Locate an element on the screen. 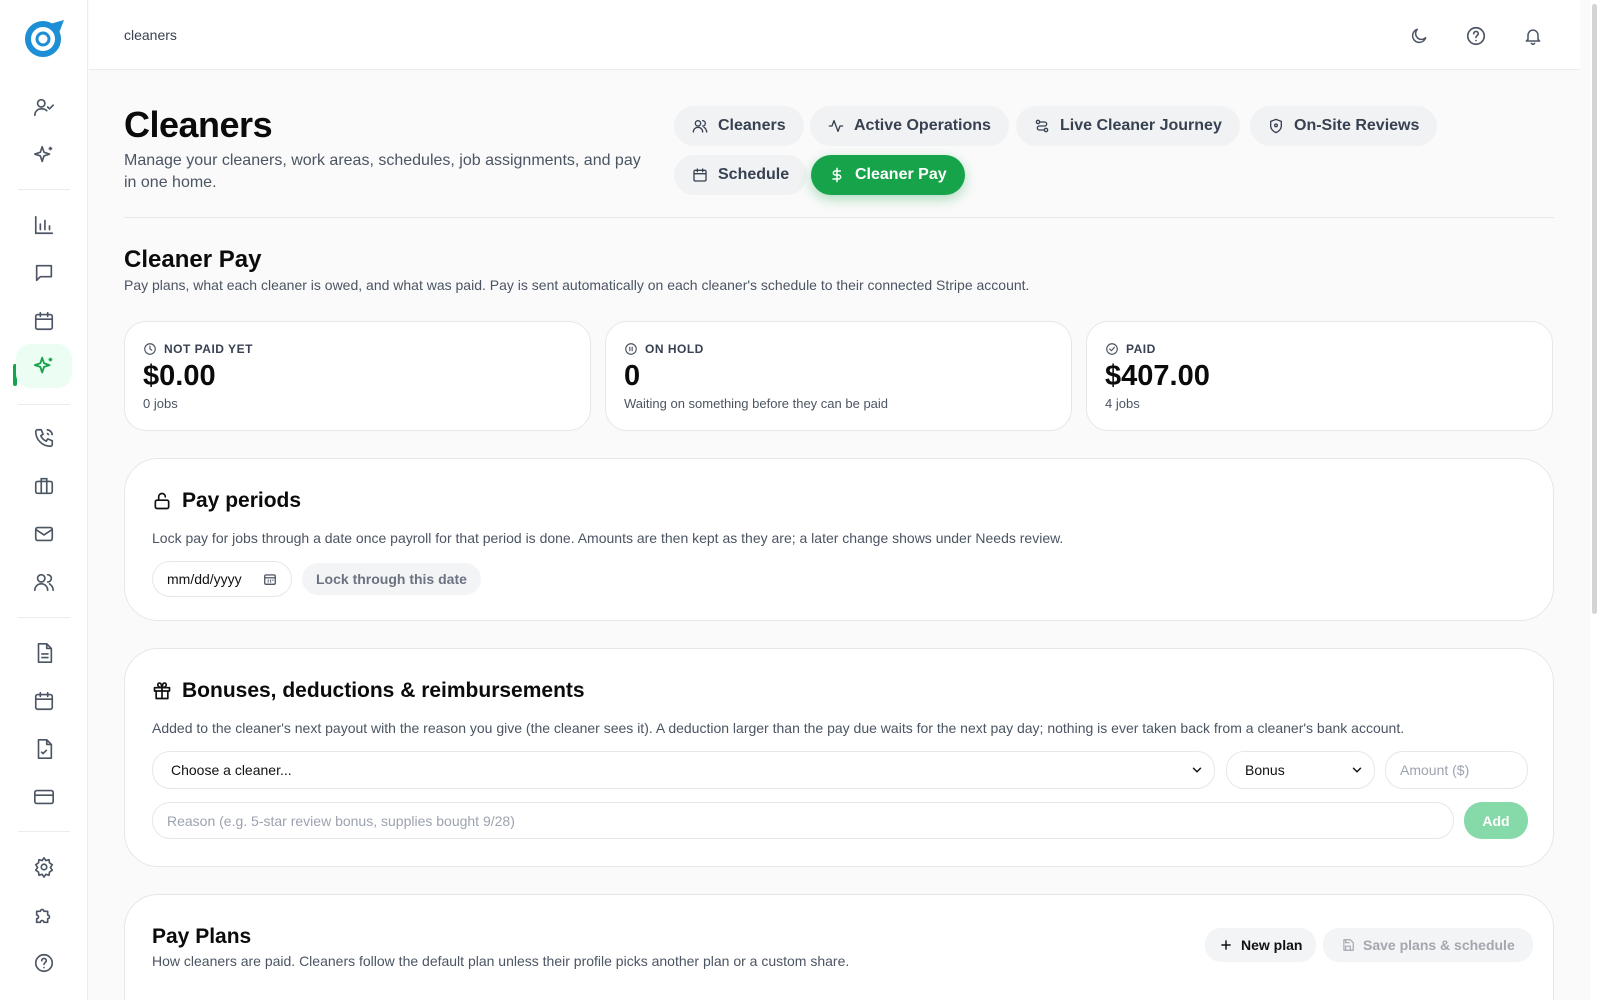 The image size is (1600, 1000). shield-icon is located at coordinates (1276, 126).